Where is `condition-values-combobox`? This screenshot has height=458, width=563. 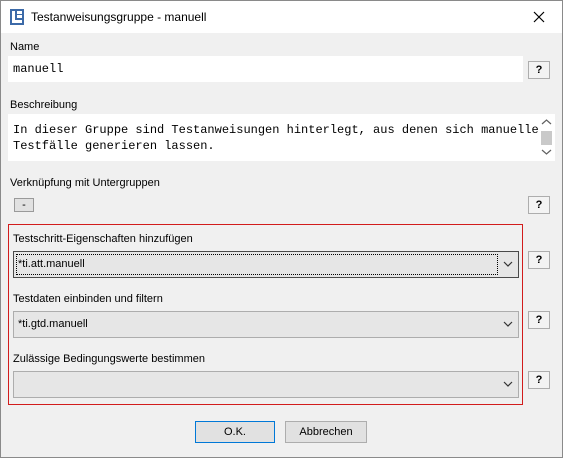
condition-values-combobox is located at coordinates (266, 384).